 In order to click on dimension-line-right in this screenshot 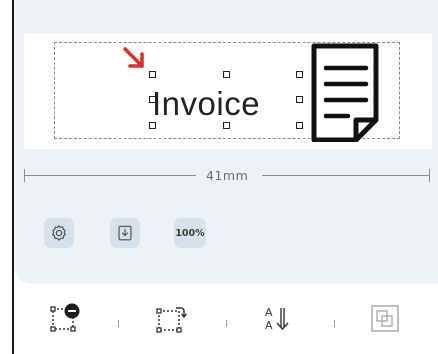, I will do `click(346, 175)`.